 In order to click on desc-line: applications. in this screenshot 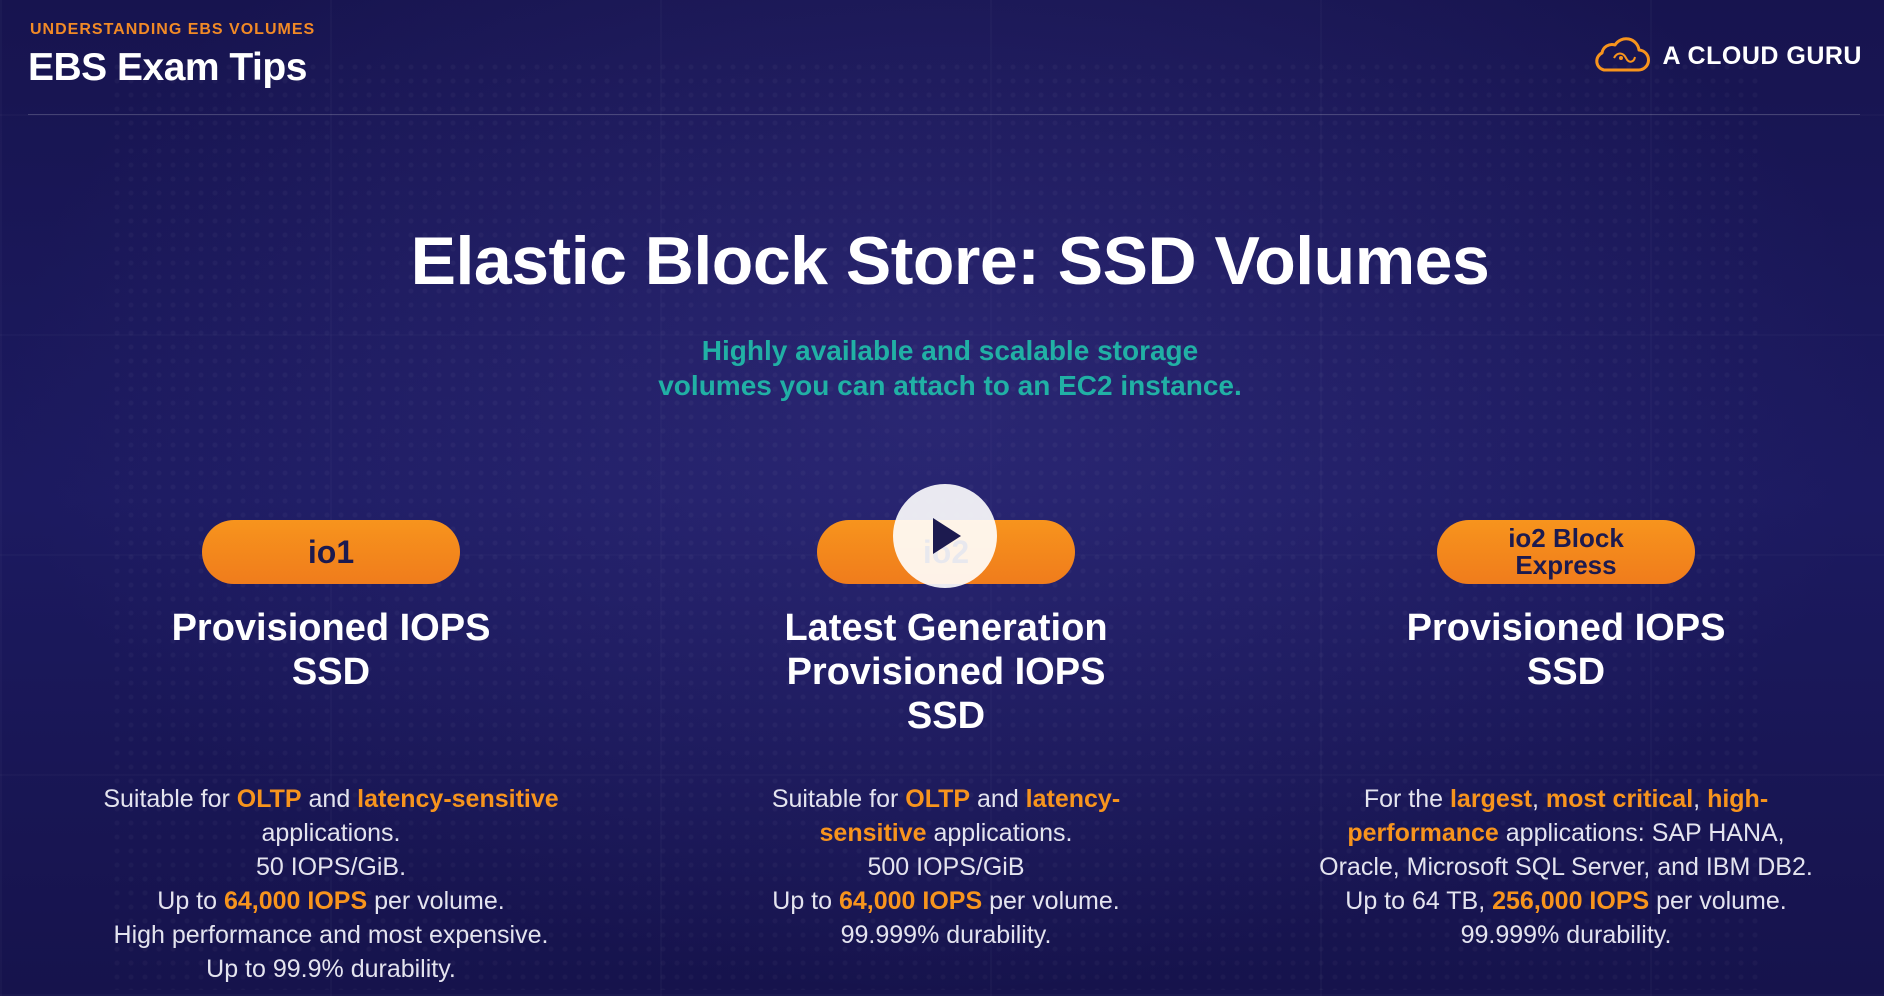, I will do `click(331, 833)`.